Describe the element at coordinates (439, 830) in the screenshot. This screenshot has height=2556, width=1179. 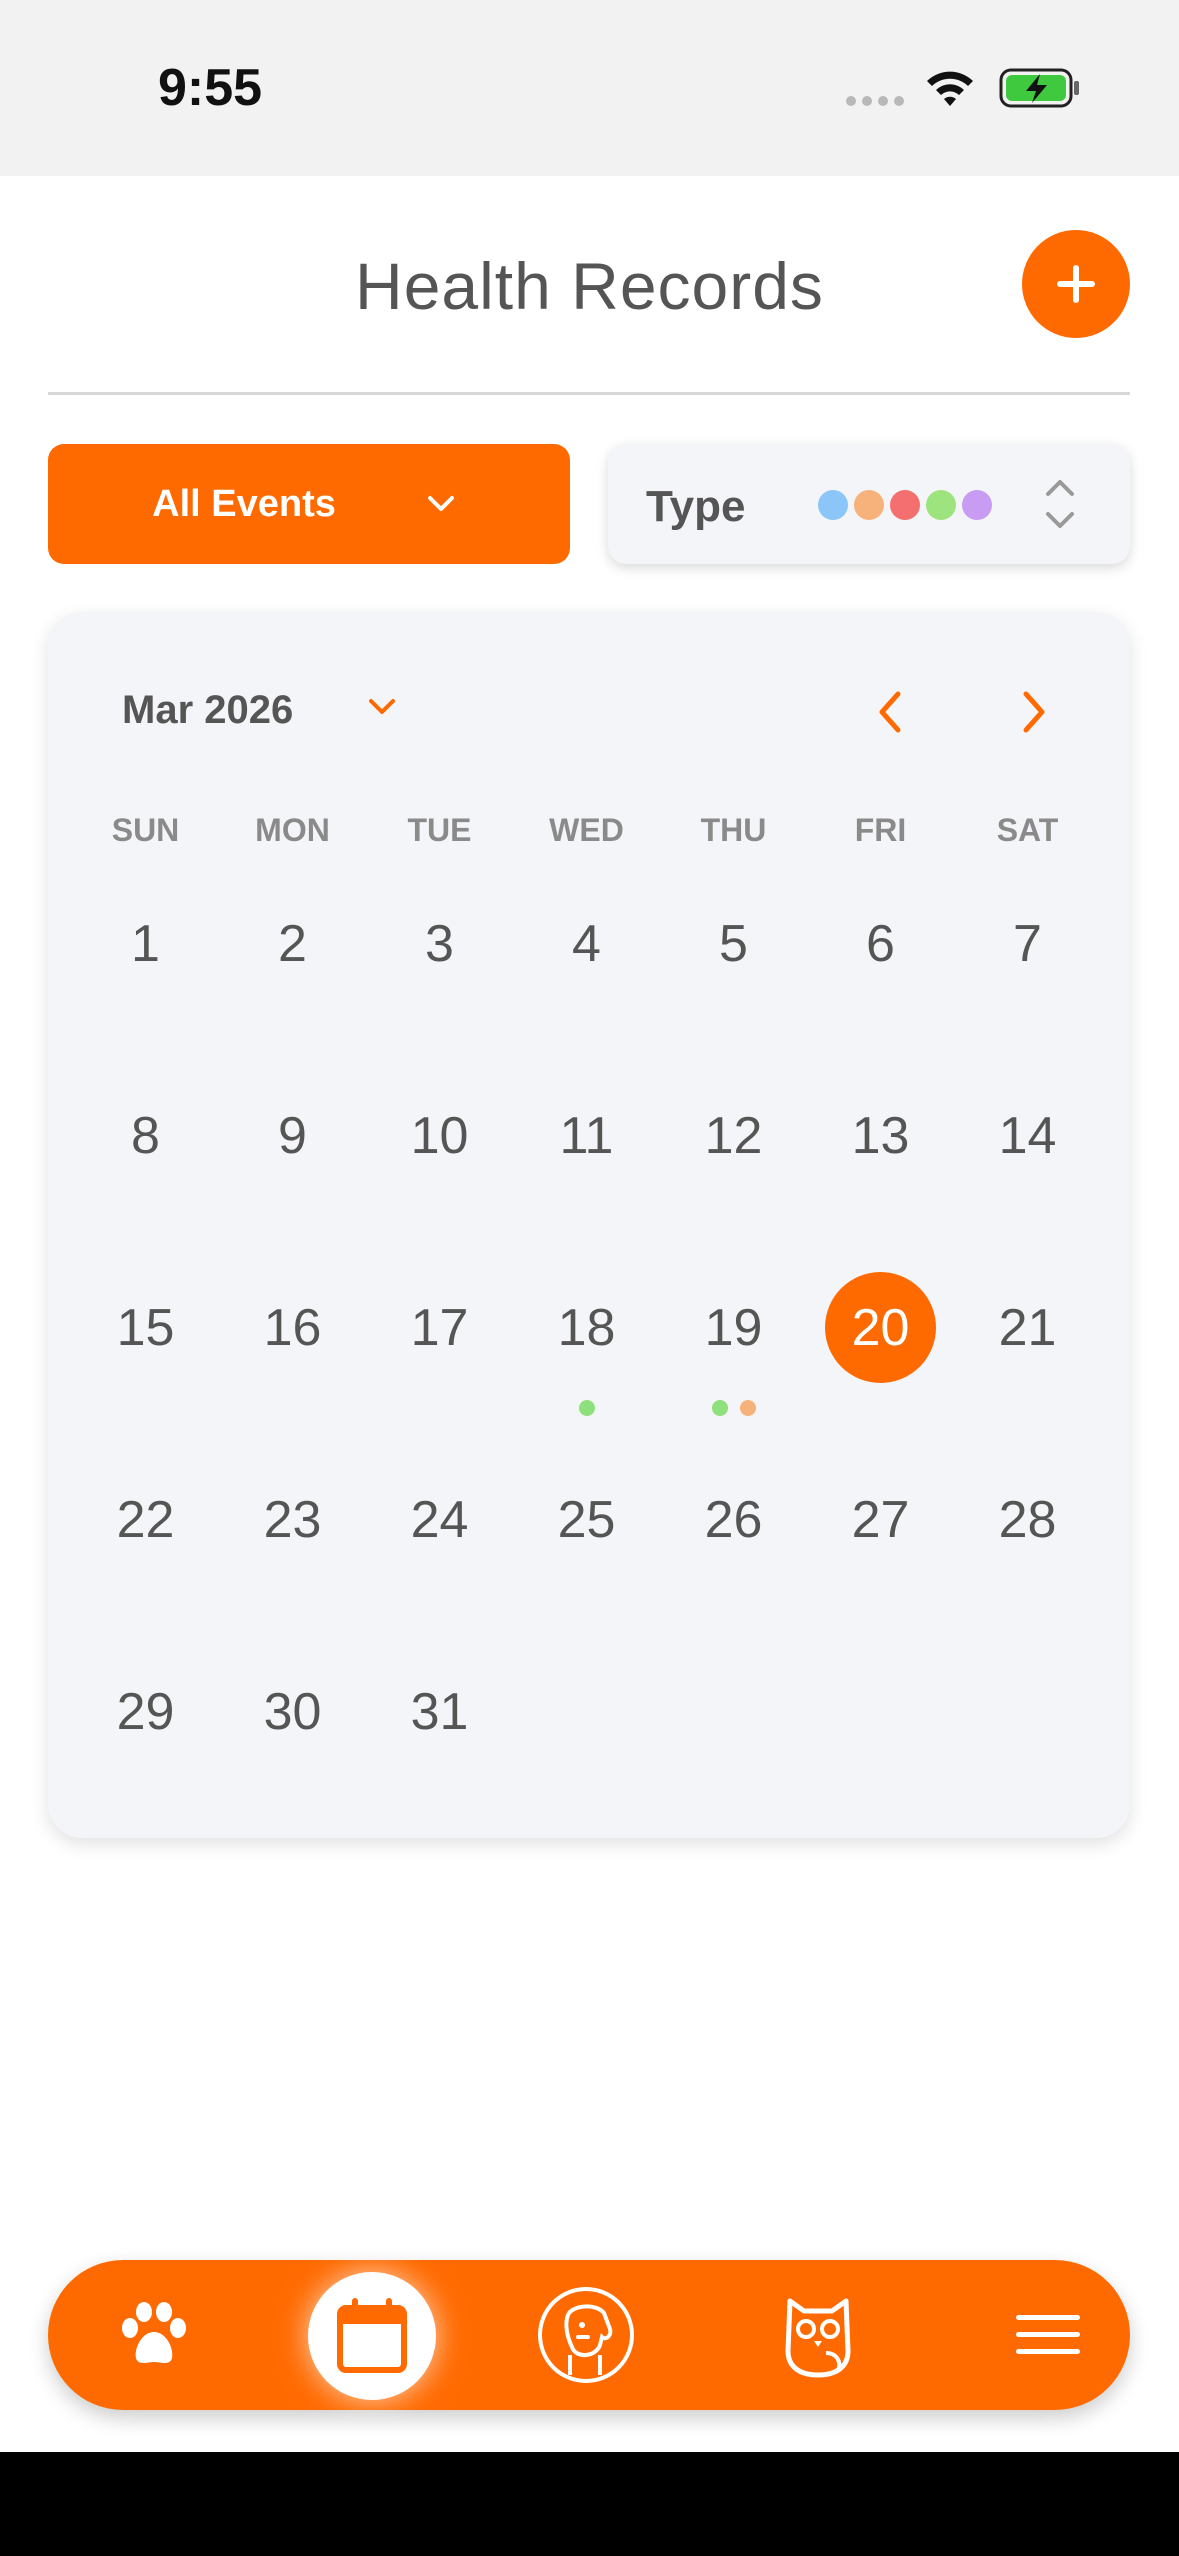
I see `weekday-label: TUE` at that location.